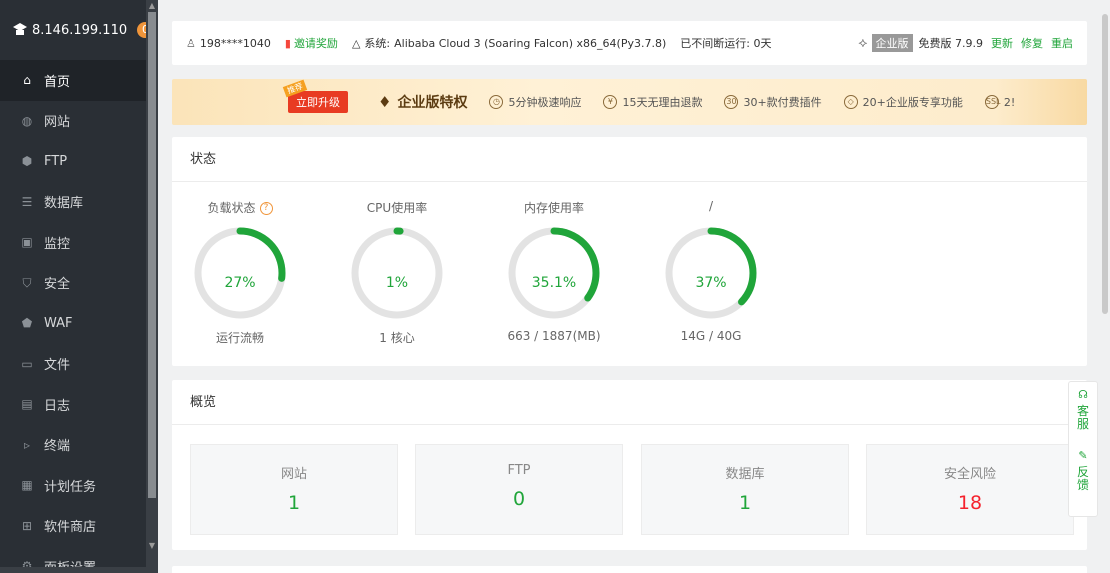 This screenshot has width=1110, height=573. Describe the element at coordinates (970, 503) in the screenshot. I see `overview-count: 18` at that location.